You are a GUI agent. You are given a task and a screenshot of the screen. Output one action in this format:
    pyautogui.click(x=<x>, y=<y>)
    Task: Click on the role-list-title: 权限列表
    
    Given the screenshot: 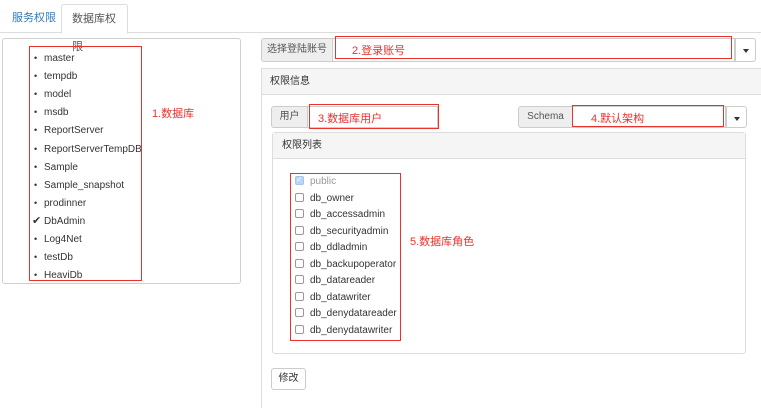 What is the action you would take?
    pyautogui.click(x=509, y=146)
    